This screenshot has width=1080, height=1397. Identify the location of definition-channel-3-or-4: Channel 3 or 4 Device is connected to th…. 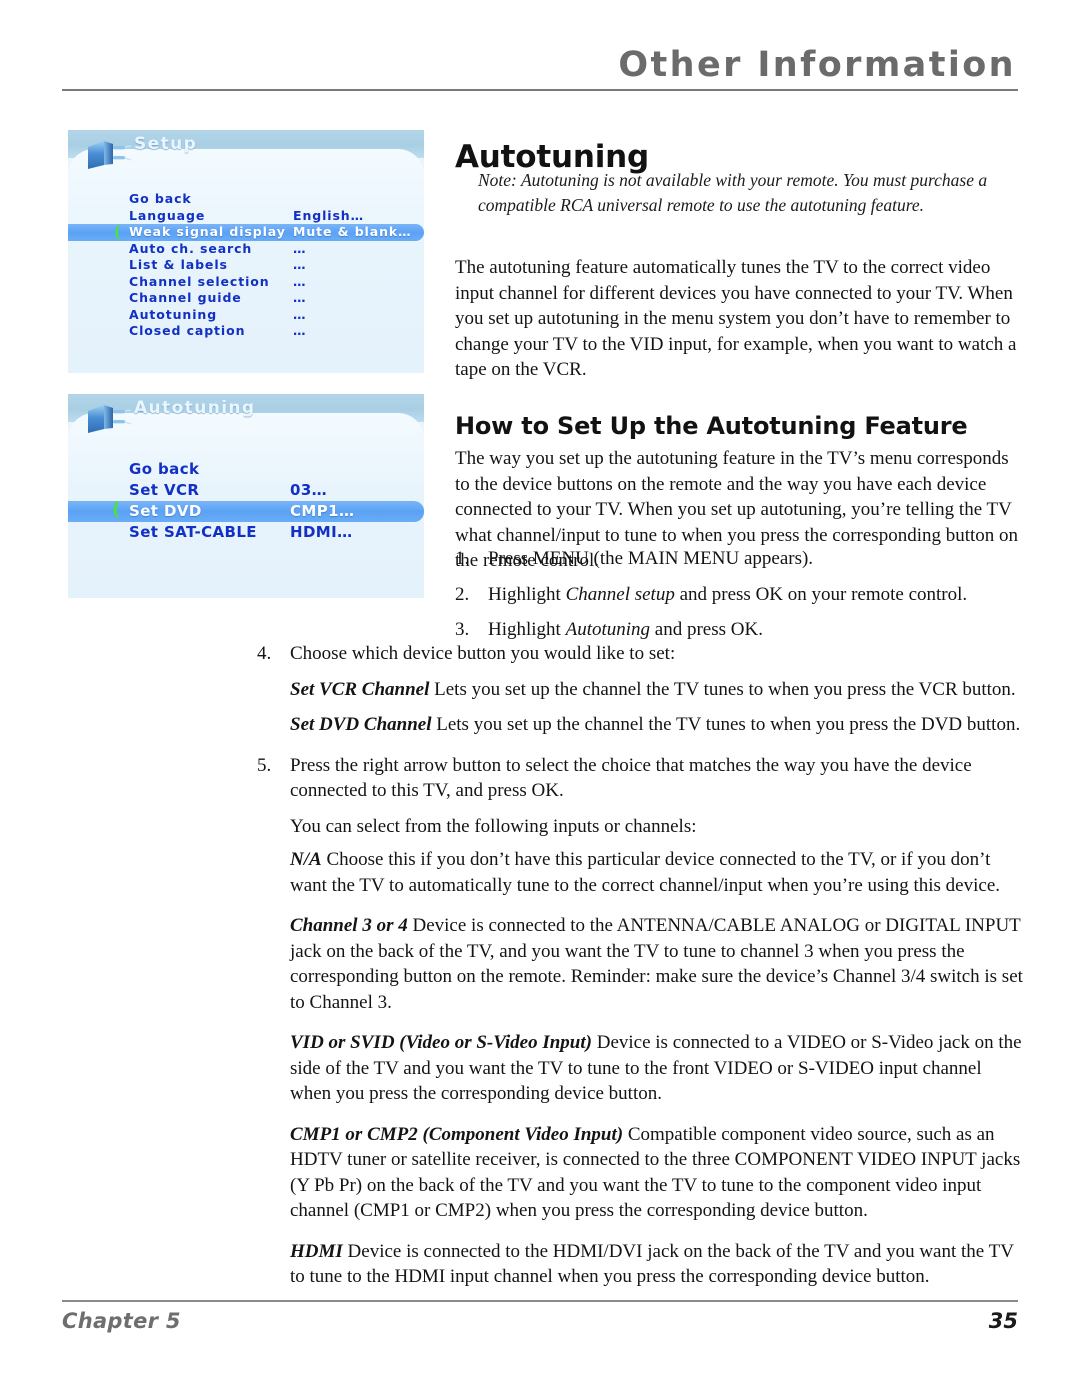
(656, 964).